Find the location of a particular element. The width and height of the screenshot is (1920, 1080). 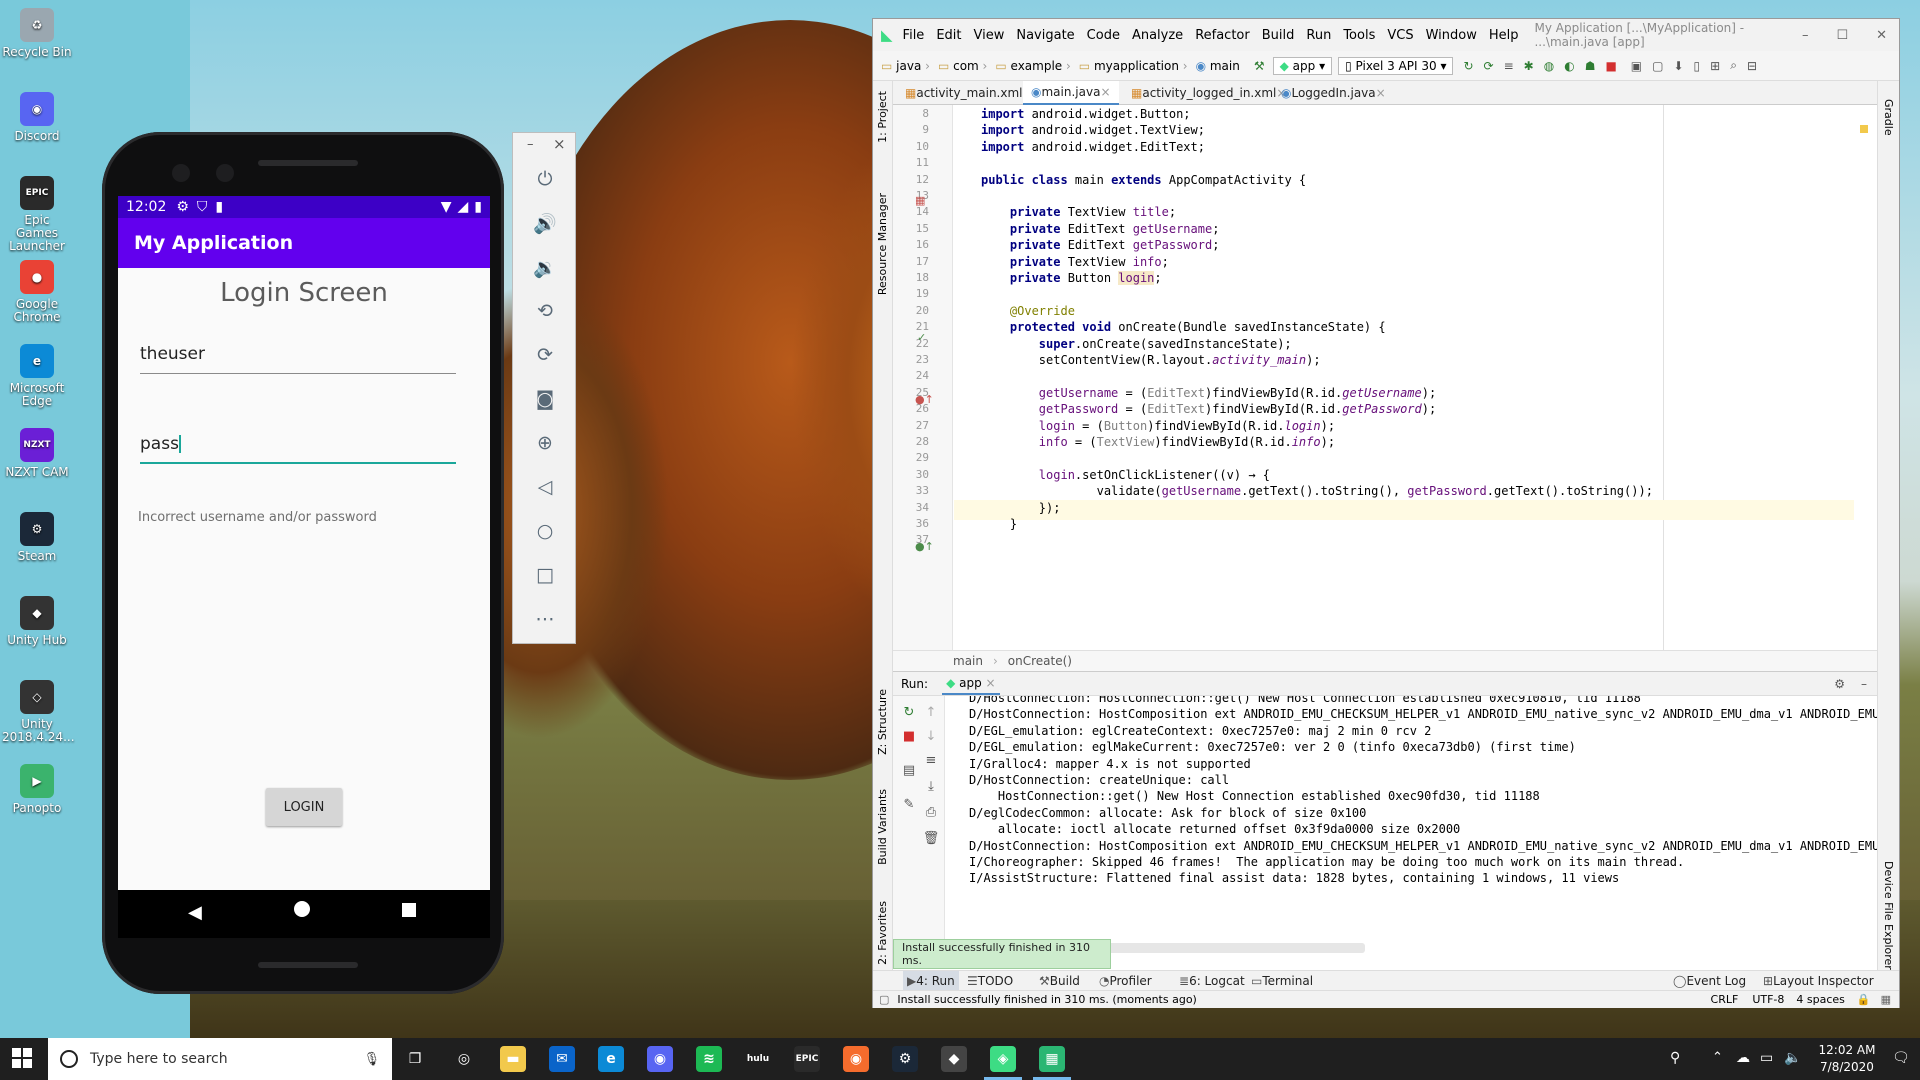

code-line: } is located at coordinates (999, 524).